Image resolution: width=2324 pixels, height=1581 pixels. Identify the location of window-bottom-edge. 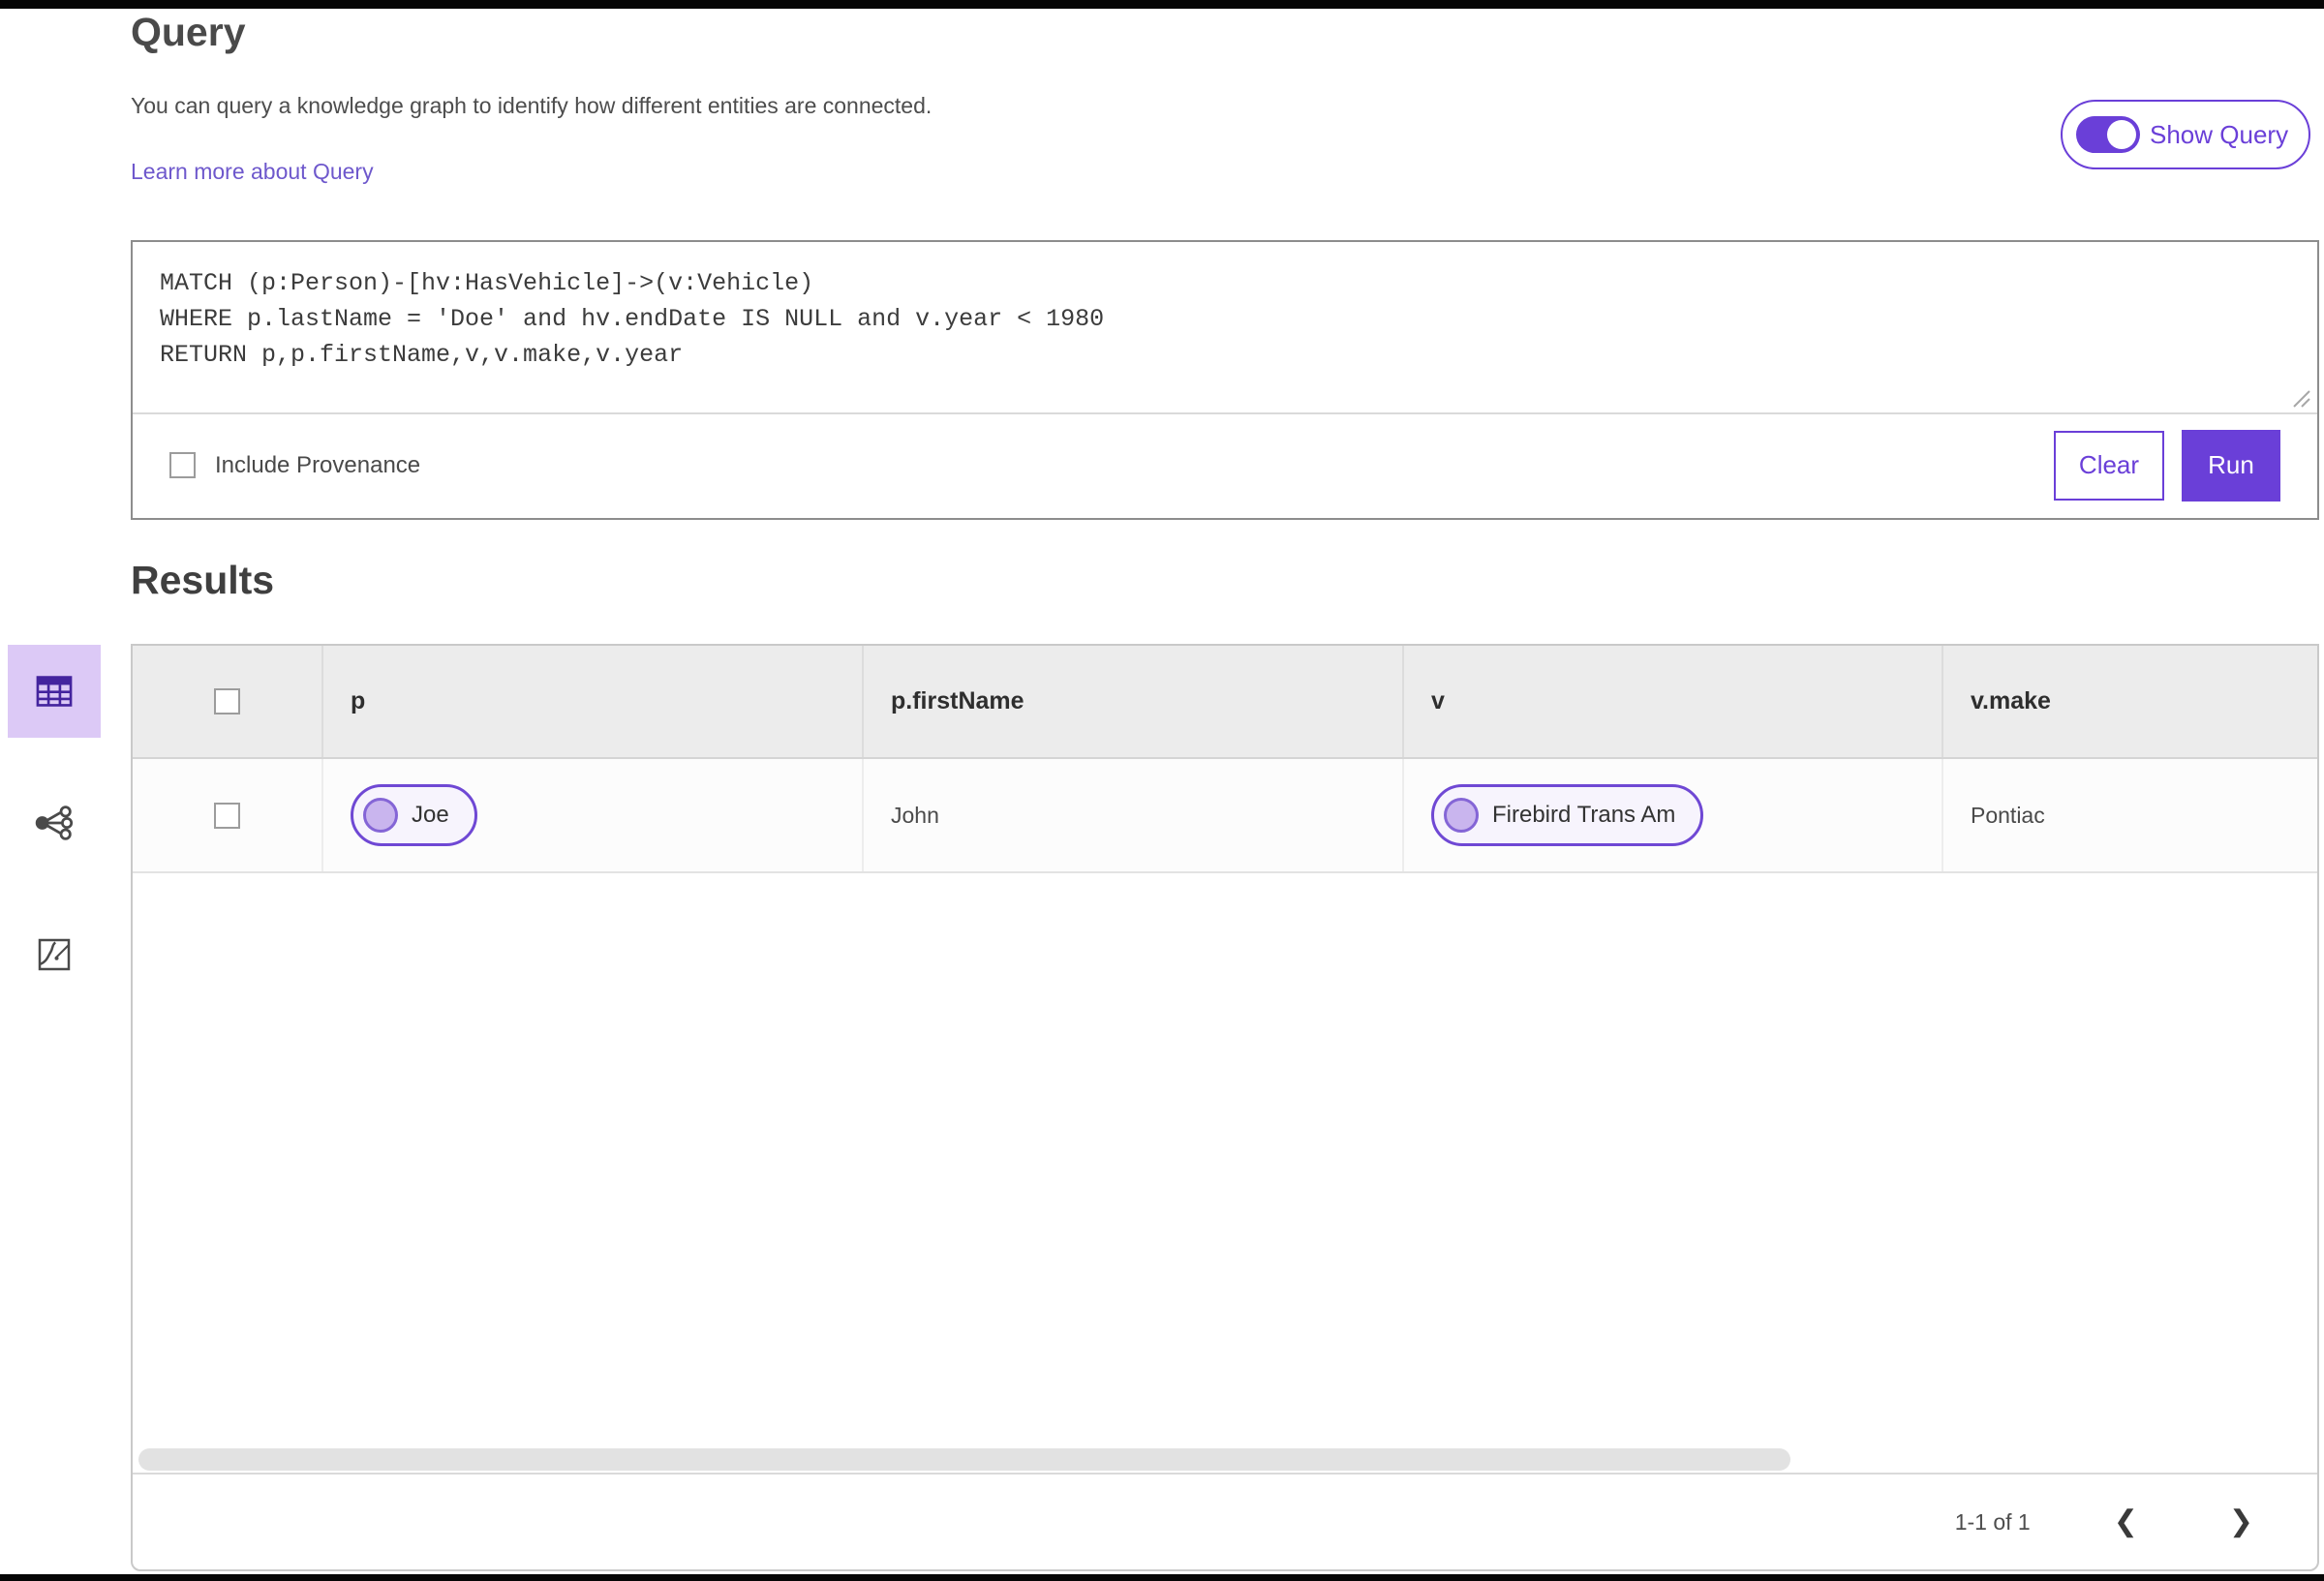
(1162, 1577).